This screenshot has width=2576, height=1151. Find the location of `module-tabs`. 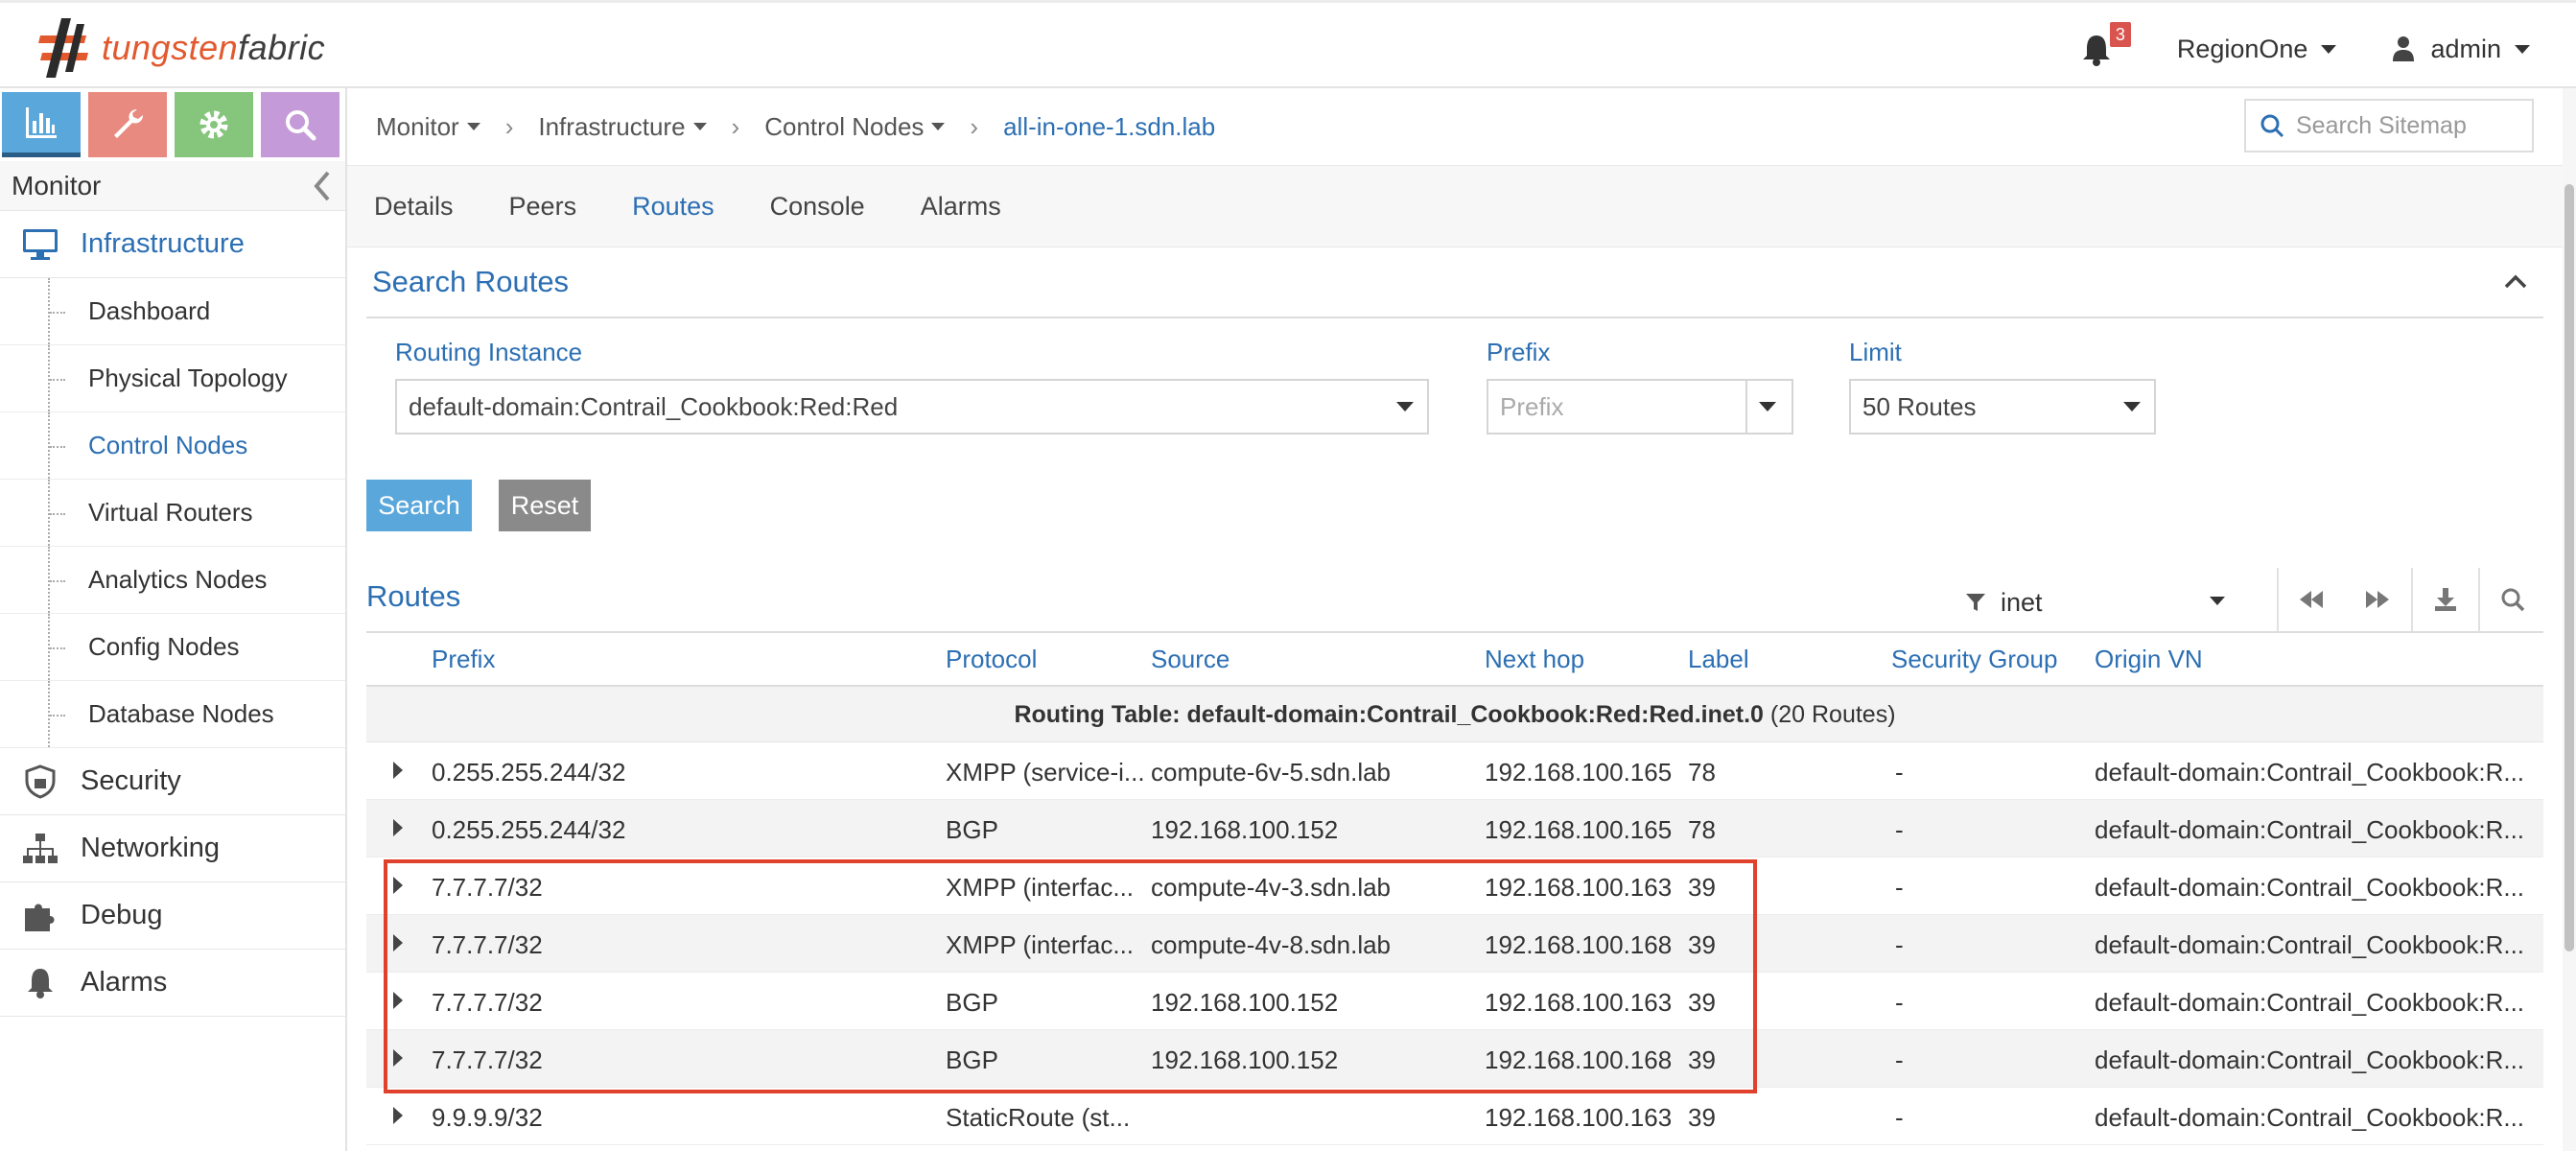

module-tabs is located at coordinates (172, 124).